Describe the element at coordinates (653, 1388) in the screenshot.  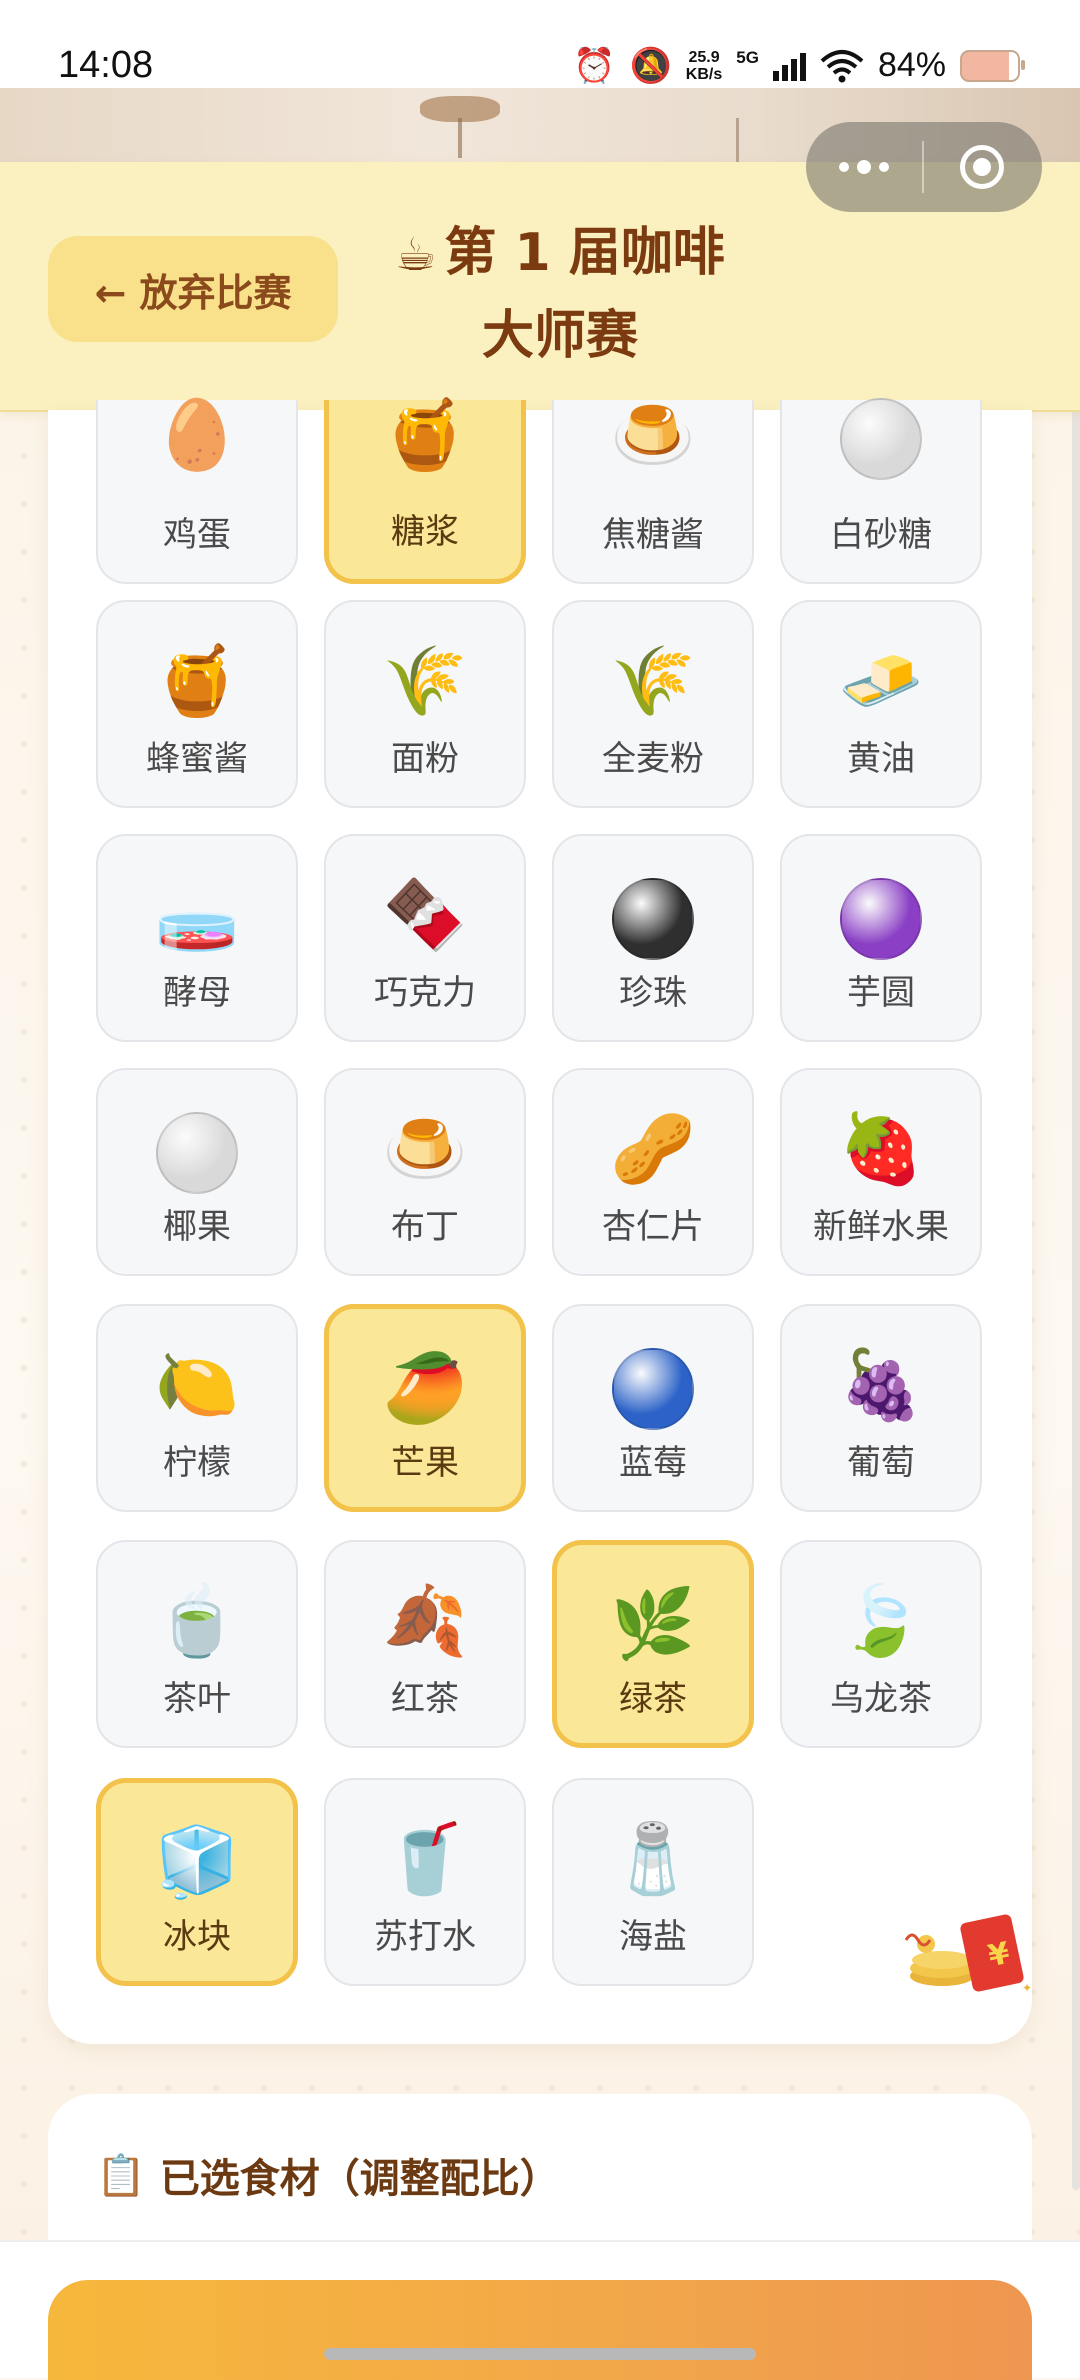
I see `blue-ball-icon` at that location.